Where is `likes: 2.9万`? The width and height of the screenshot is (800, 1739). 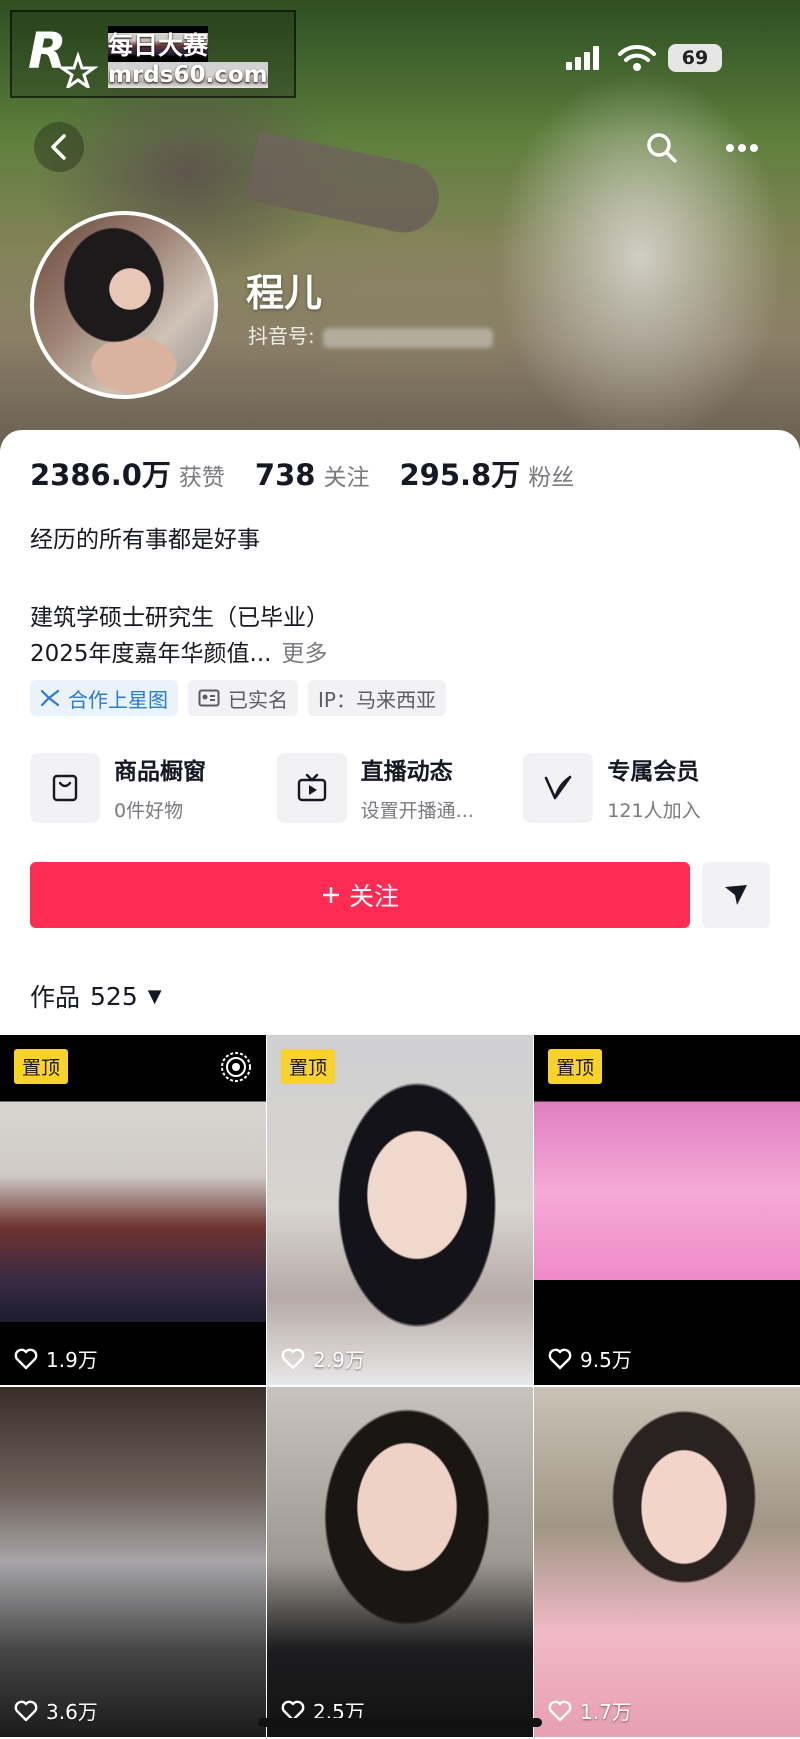 likes: 2.9万 is located at coordinates (323, 1358).